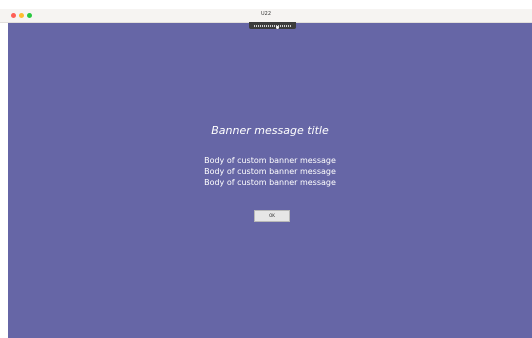 Image resolution: width=532 pixels, height=338 pixels. Describe the element at coordinates (270, 130) in the screenshot. I see `banner-title: Banner message title` at that location.